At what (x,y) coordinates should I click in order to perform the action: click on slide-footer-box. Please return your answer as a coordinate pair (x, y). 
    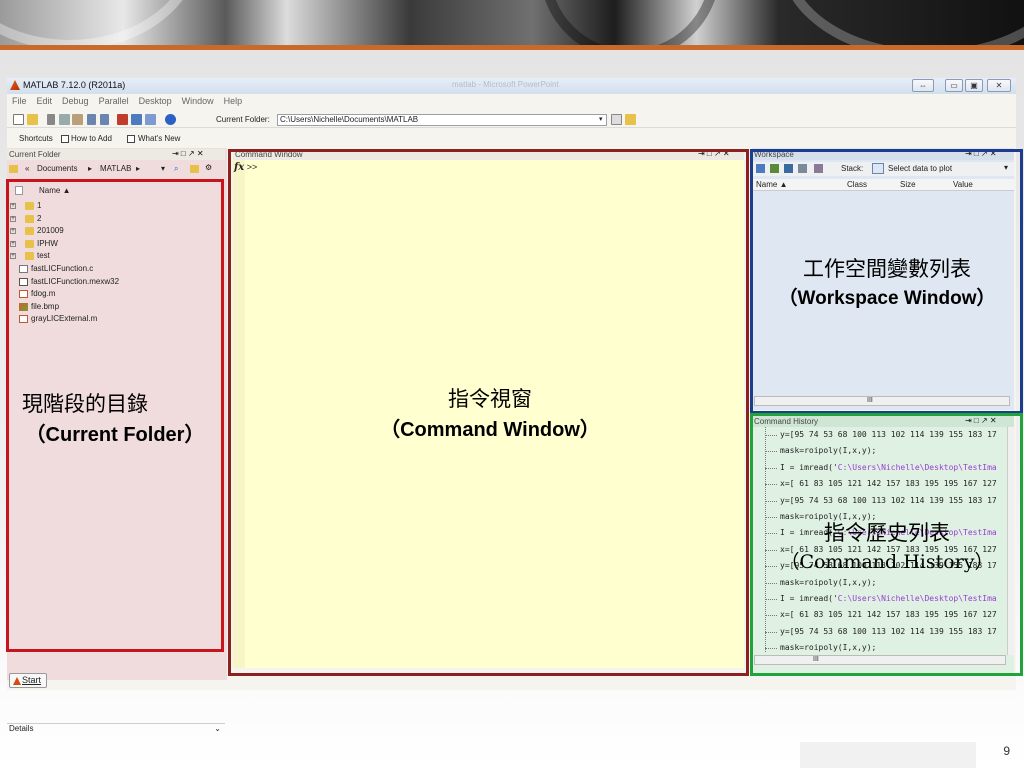
    Looking at the image, I should click on (888, 755).